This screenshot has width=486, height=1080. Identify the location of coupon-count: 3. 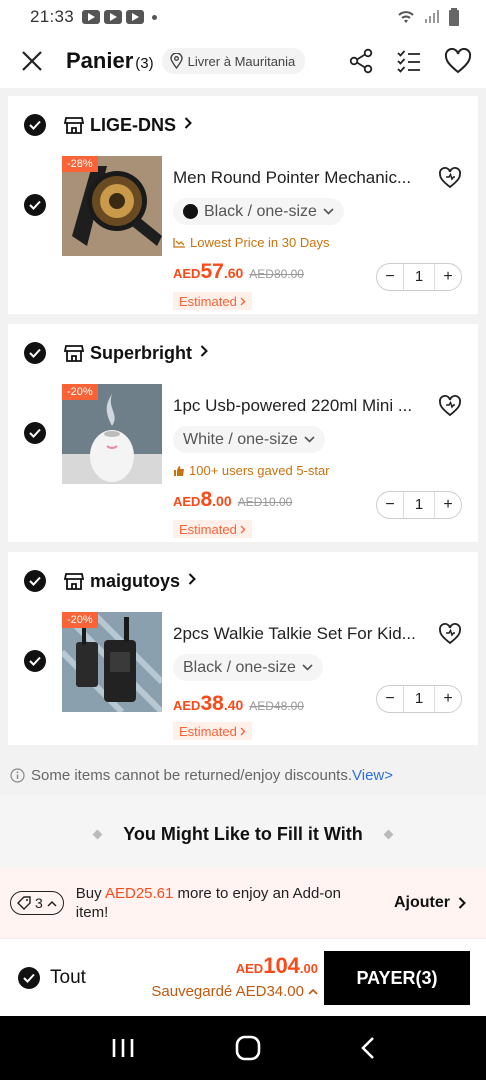
(39, 903).